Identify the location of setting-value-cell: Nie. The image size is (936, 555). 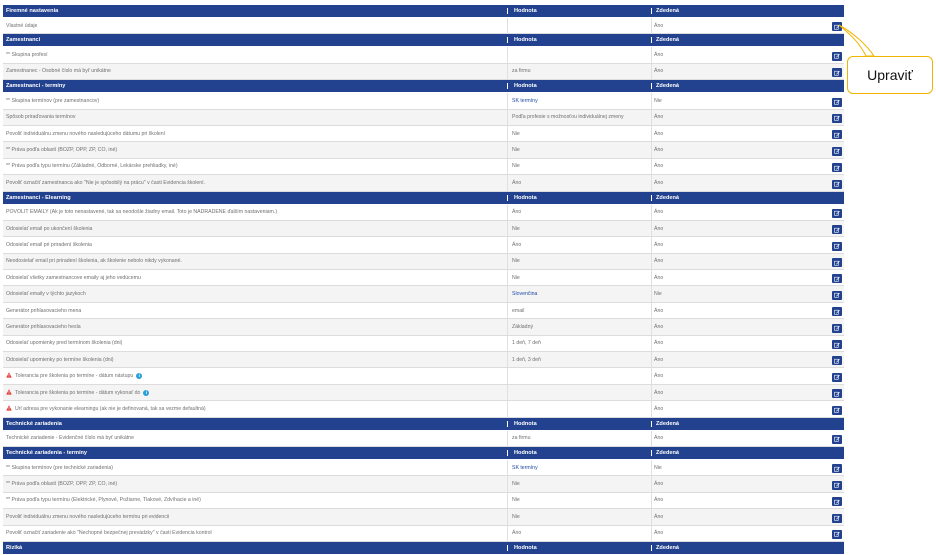
(579, 500).